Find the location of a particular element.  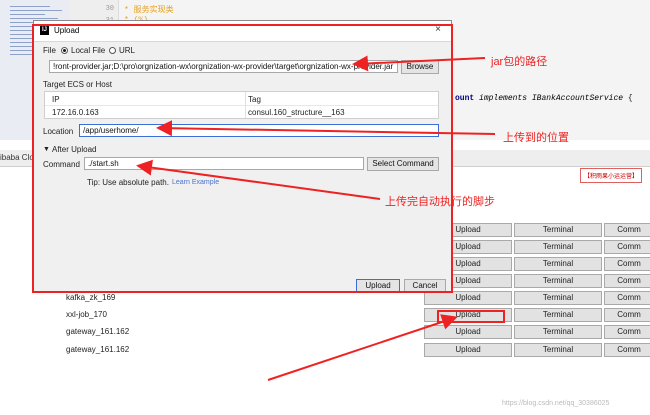

annotation-upload-location: 上传到的位置 is located at coordinates (536, 138).